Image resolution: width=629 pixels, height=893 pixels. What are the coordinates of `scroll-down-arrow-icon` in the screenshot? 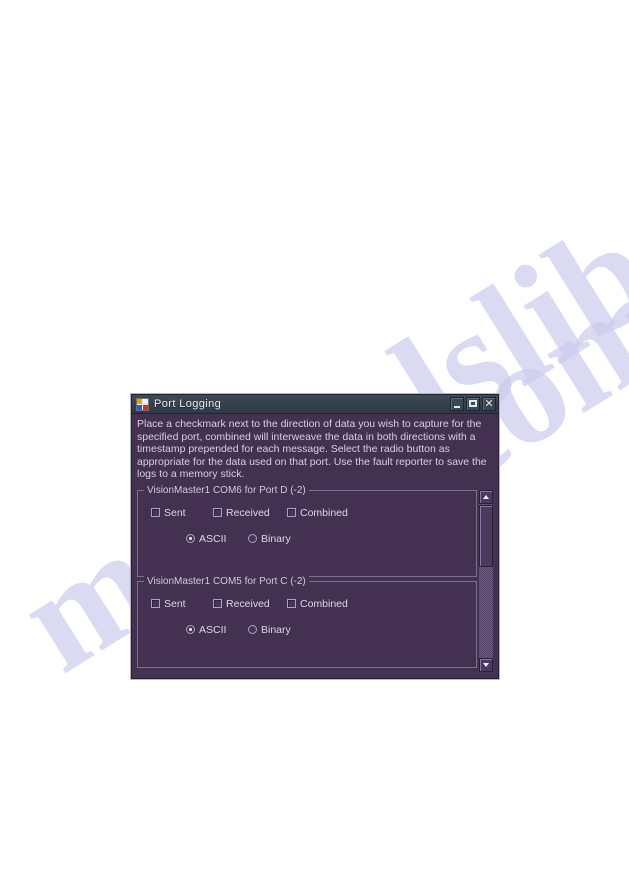 It's located at (486, 664).